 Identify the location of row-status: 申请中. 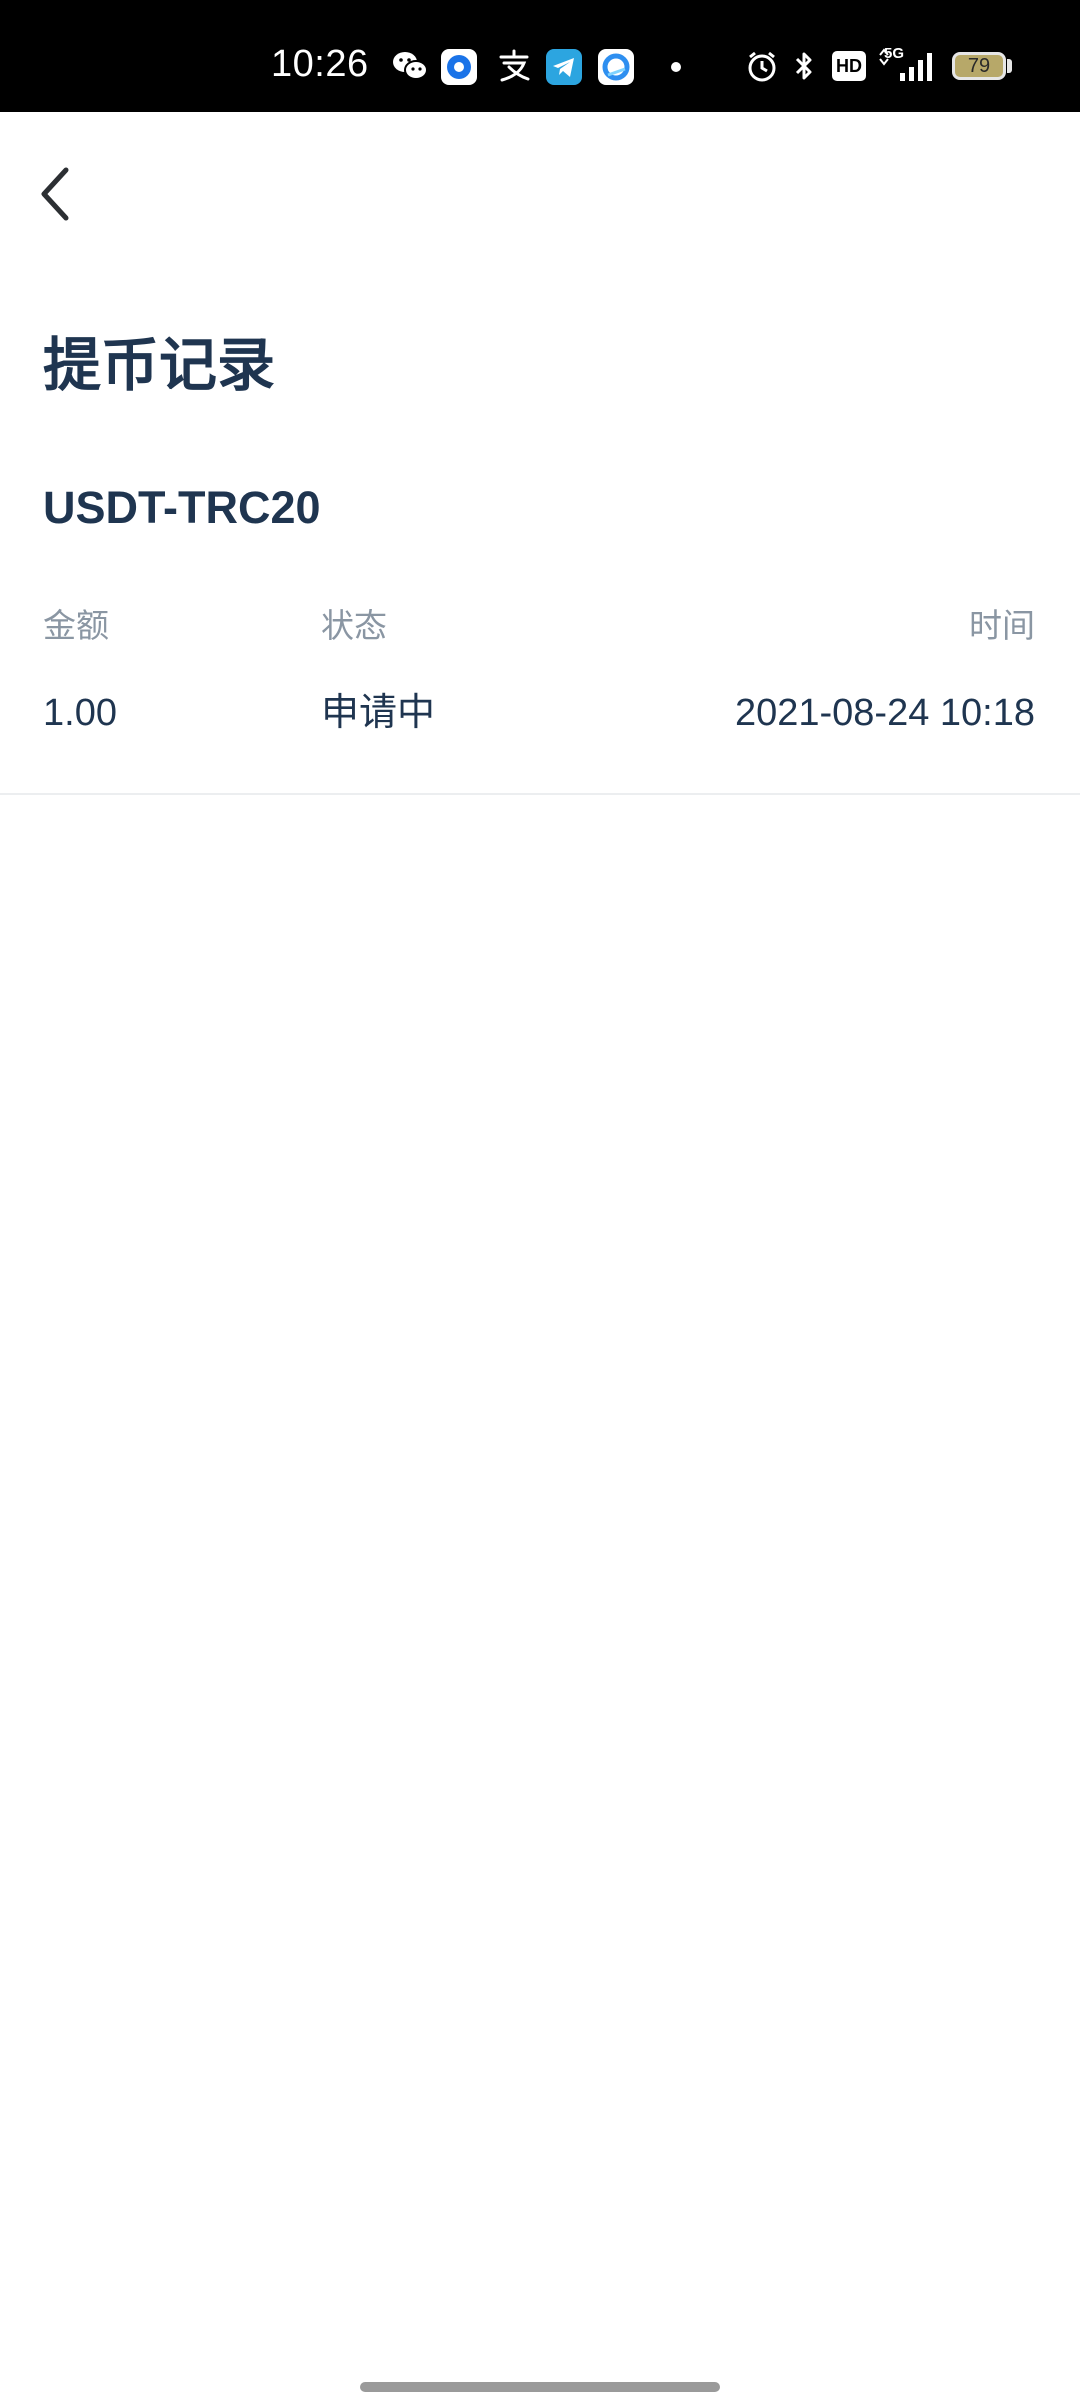
(378, 713).